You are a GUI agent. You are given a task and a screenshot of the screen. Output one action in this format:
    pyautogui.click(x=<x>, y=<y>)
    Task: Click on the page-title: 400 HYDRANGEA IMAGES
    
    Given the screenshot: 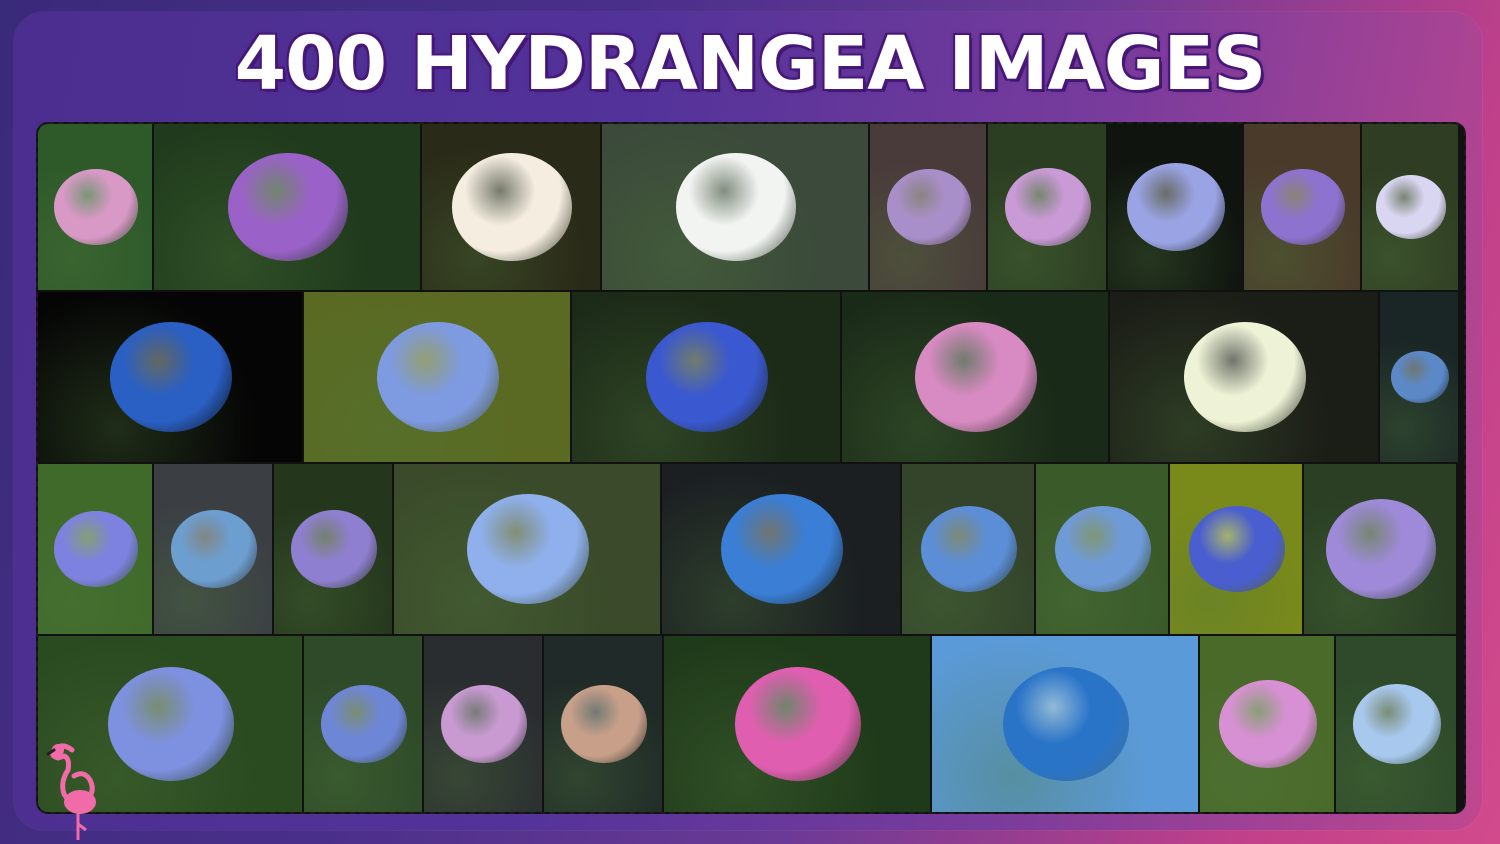 What is the action you would take?
    pyautogui.click(x=750, y=64)
    